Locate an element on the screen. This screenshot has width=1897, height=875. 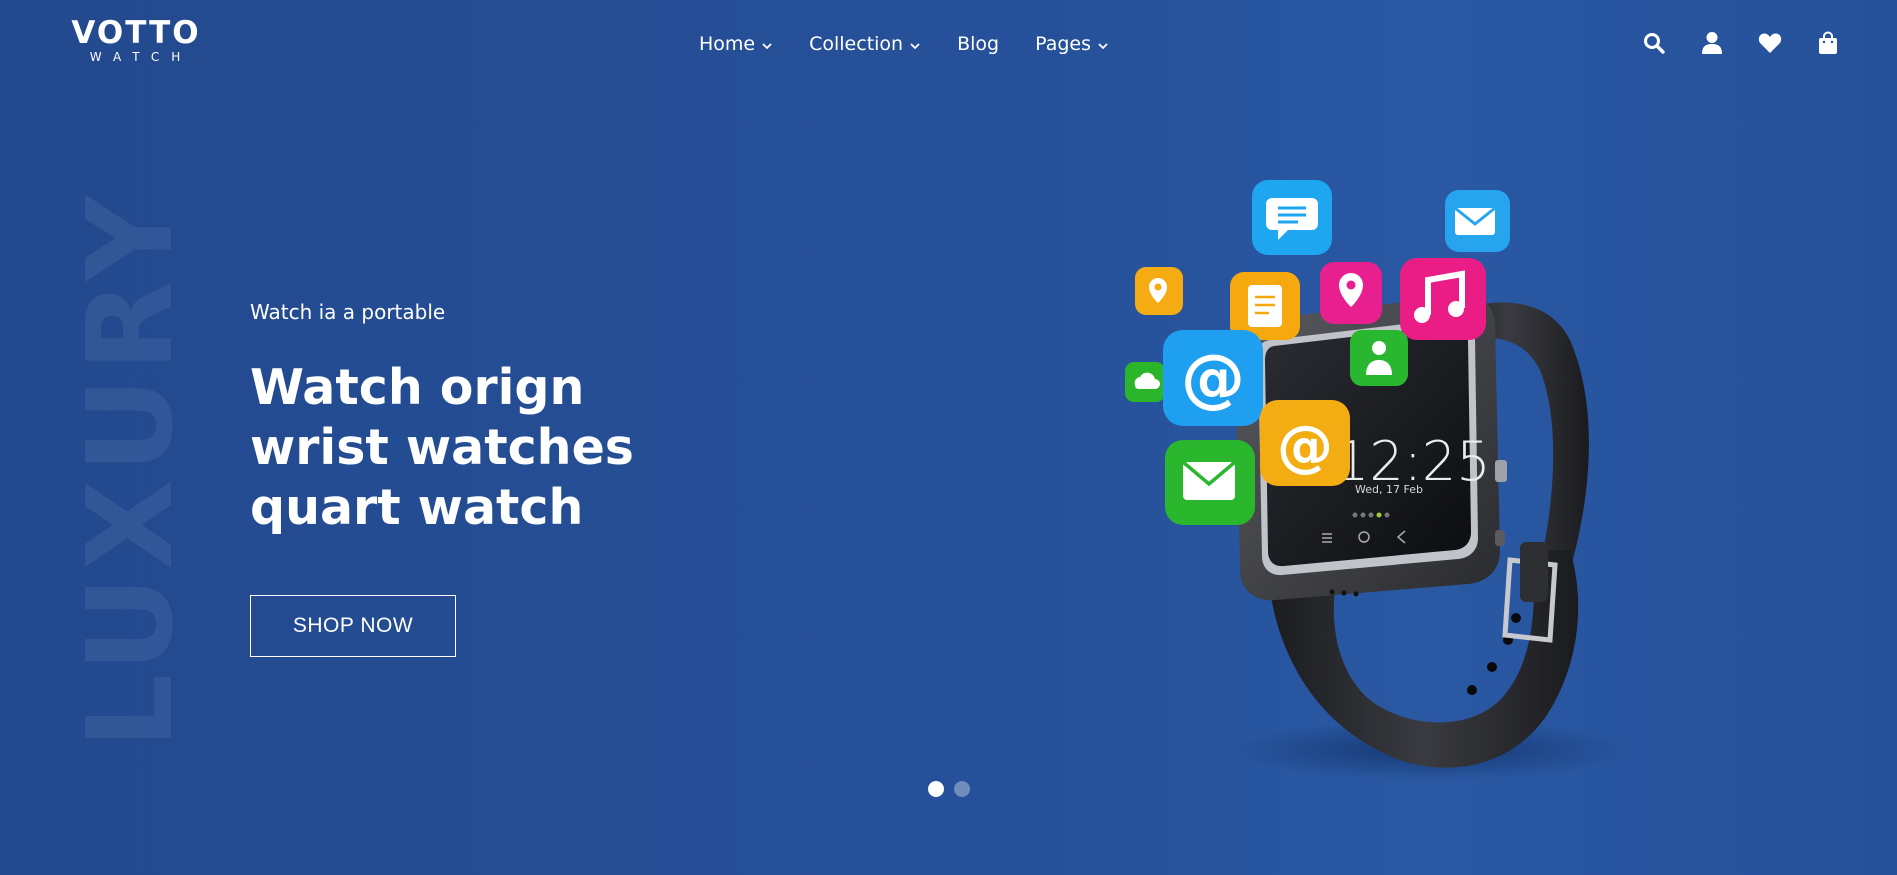
hero-headline: Watch orign wrist watches quart watch is located at coordinates (490, 448).